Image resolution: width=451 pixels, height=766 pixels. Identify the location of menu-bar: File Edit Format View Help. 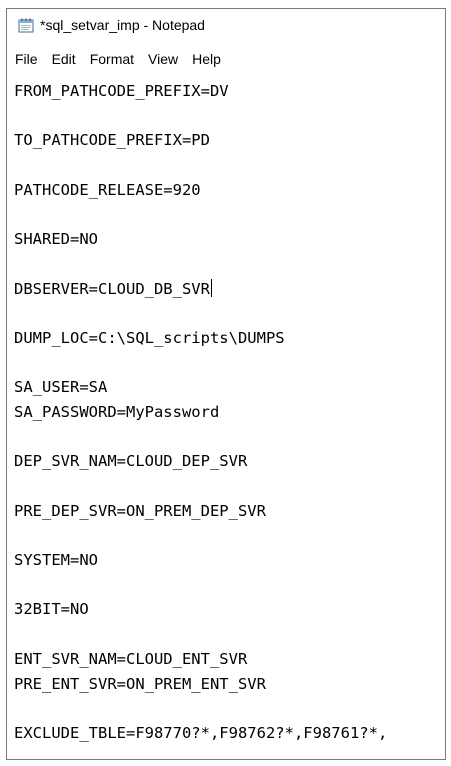
(226, 60).